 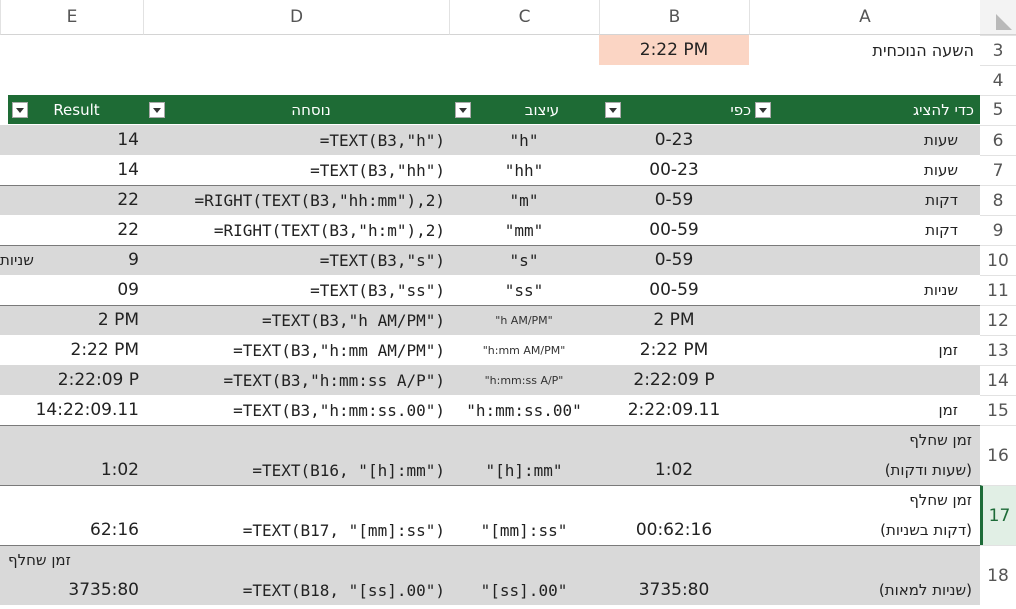 I want to click on header-result: Result, so click(x=88, y=109).